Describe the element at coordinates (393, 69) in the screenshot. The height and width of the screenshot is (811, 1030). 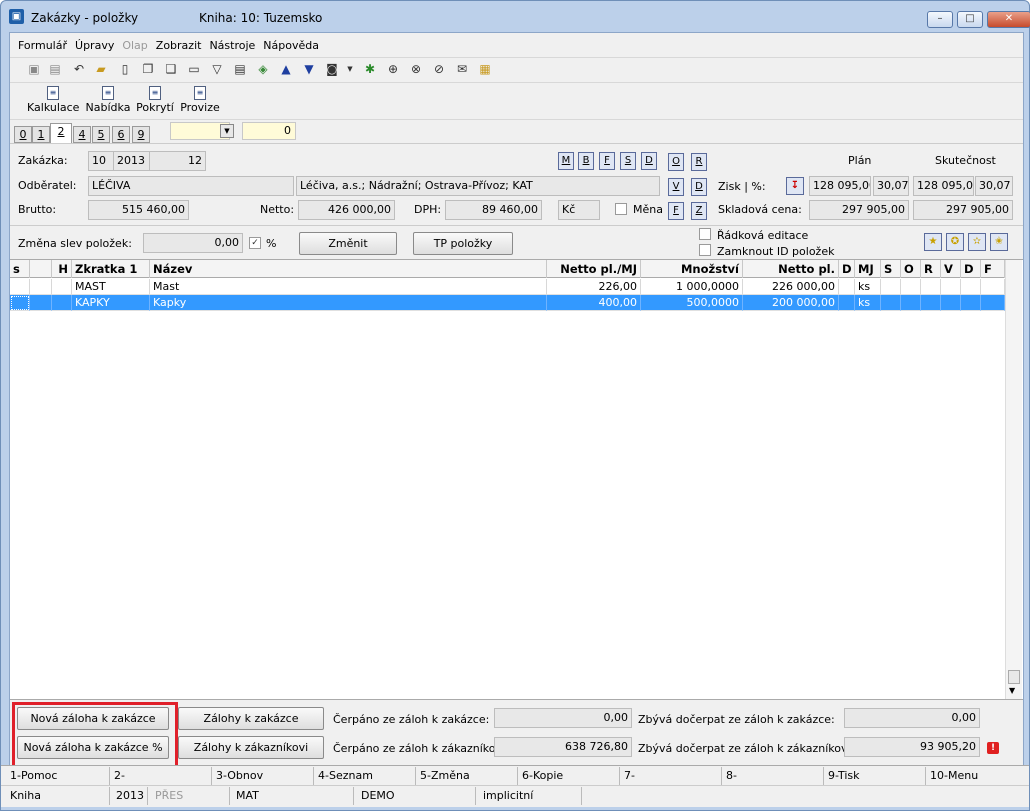
I see `binoculars-icon: ⊕` at that location.